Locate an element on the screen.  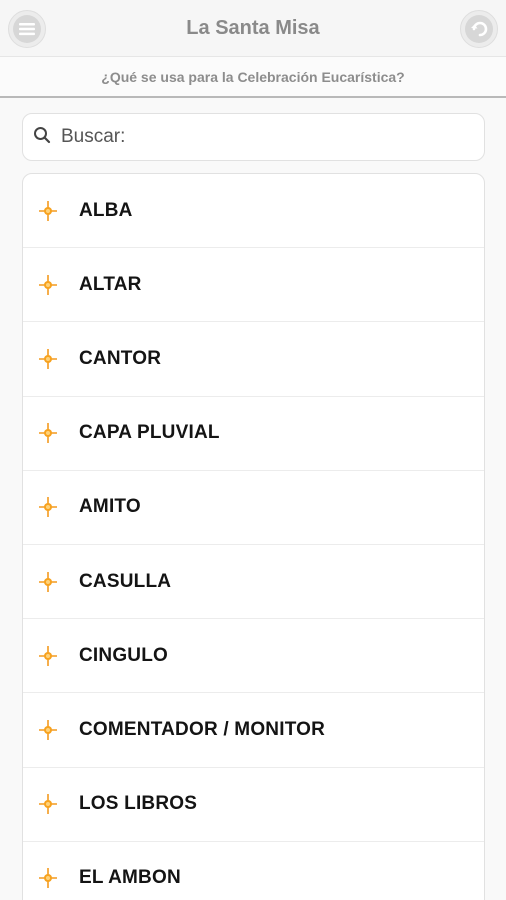
list-item-label: COMENTADOR / MONITOR is located at coordinates (202, 729).